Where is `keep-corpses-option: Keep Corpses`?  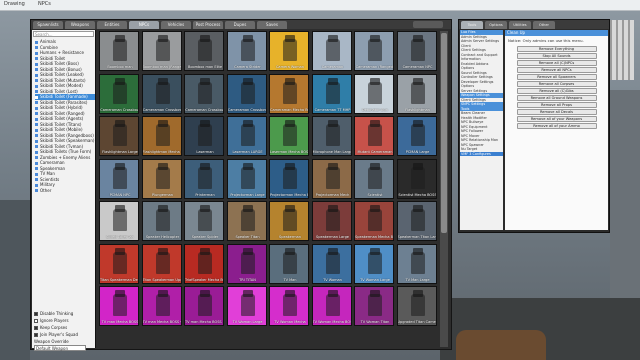 keep-corpses-option: Keep Corpses is located at coordinates (64, 327).